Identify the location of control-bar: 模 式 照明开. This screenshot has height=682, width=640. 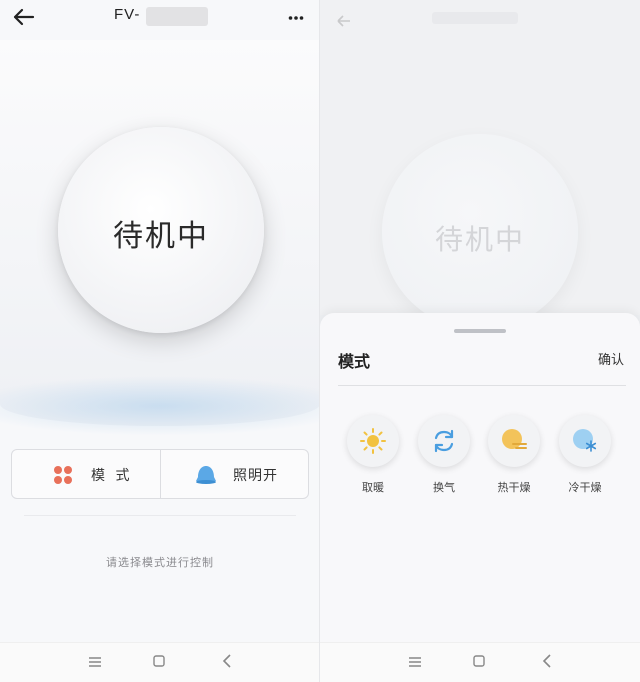
(160, 474).